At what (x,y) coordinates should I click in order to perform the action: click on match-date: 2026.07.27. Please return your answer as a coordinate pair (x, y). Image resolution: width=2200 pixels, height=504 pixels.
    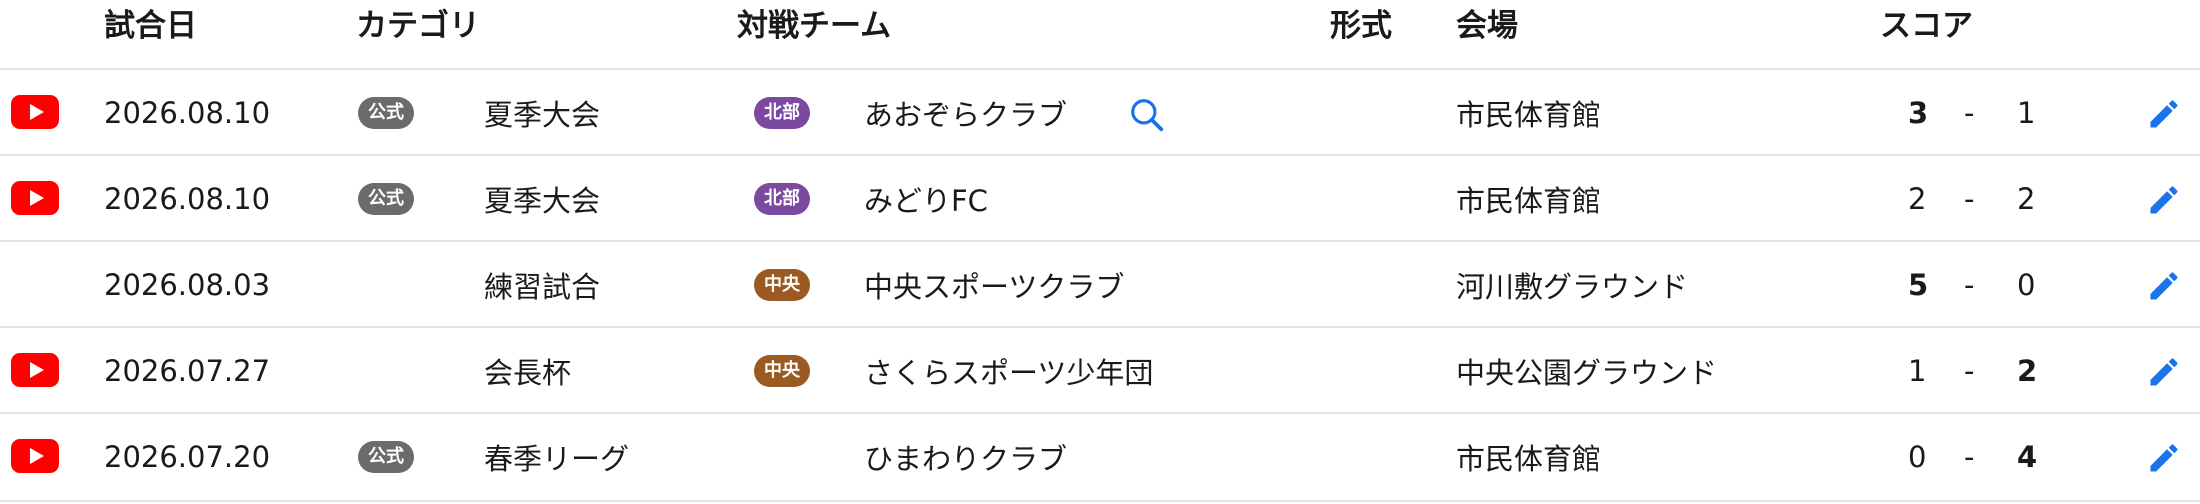
    Looking at the image, I should click on (187, 371).